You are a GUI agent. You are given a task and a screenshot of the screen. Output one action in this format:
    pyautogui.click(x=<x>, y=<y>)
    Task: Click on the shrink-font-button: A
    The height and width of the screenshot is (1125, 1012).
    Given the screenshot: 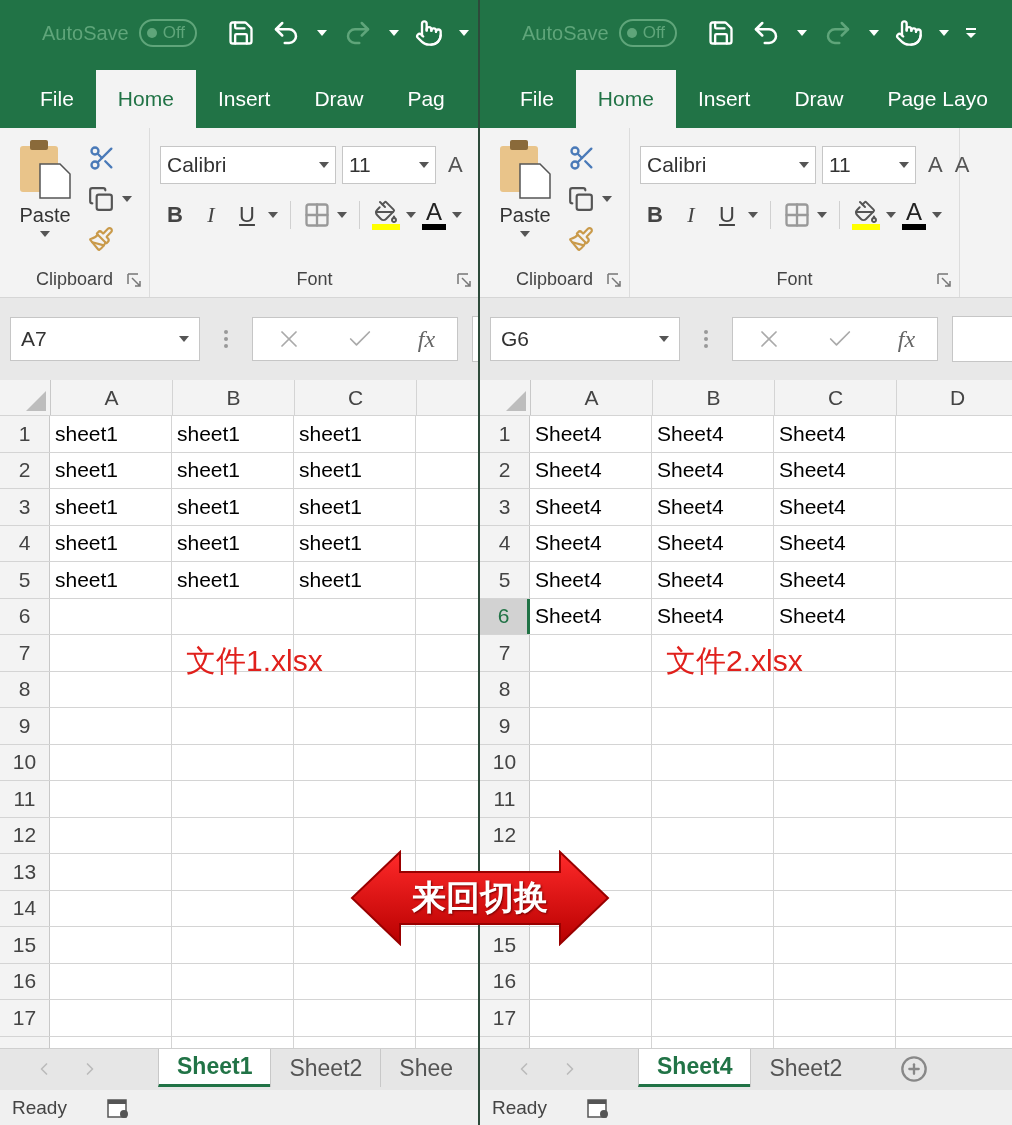 What is the action you would take?
    pyautogui.click(x=962, y=165)
    